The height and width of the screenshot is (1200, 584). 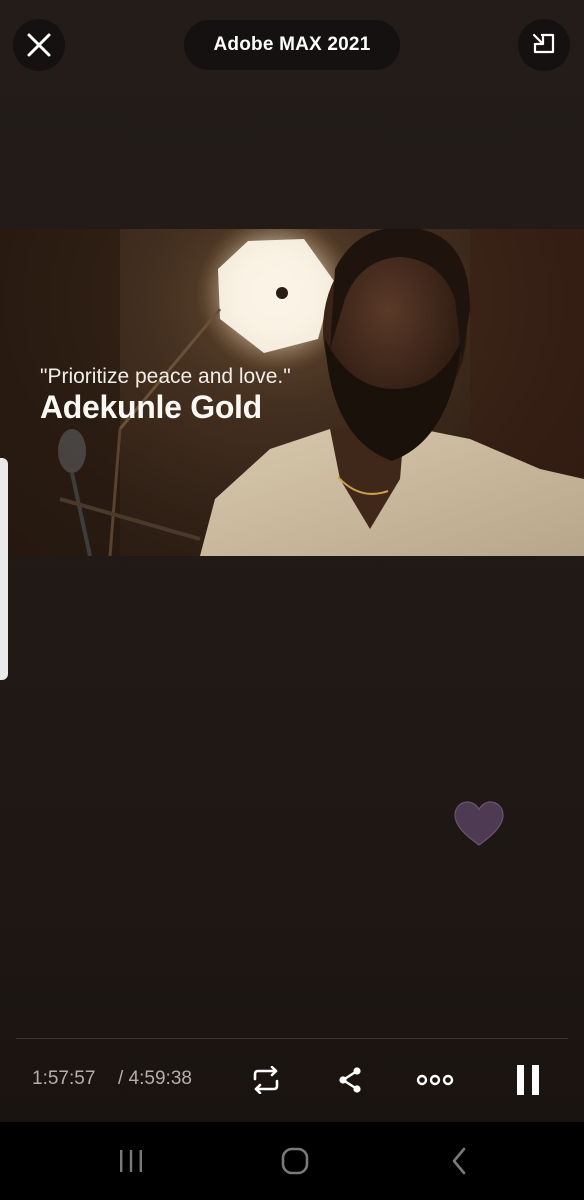 I want to click on more-icon, so click(x=435, y=1080).